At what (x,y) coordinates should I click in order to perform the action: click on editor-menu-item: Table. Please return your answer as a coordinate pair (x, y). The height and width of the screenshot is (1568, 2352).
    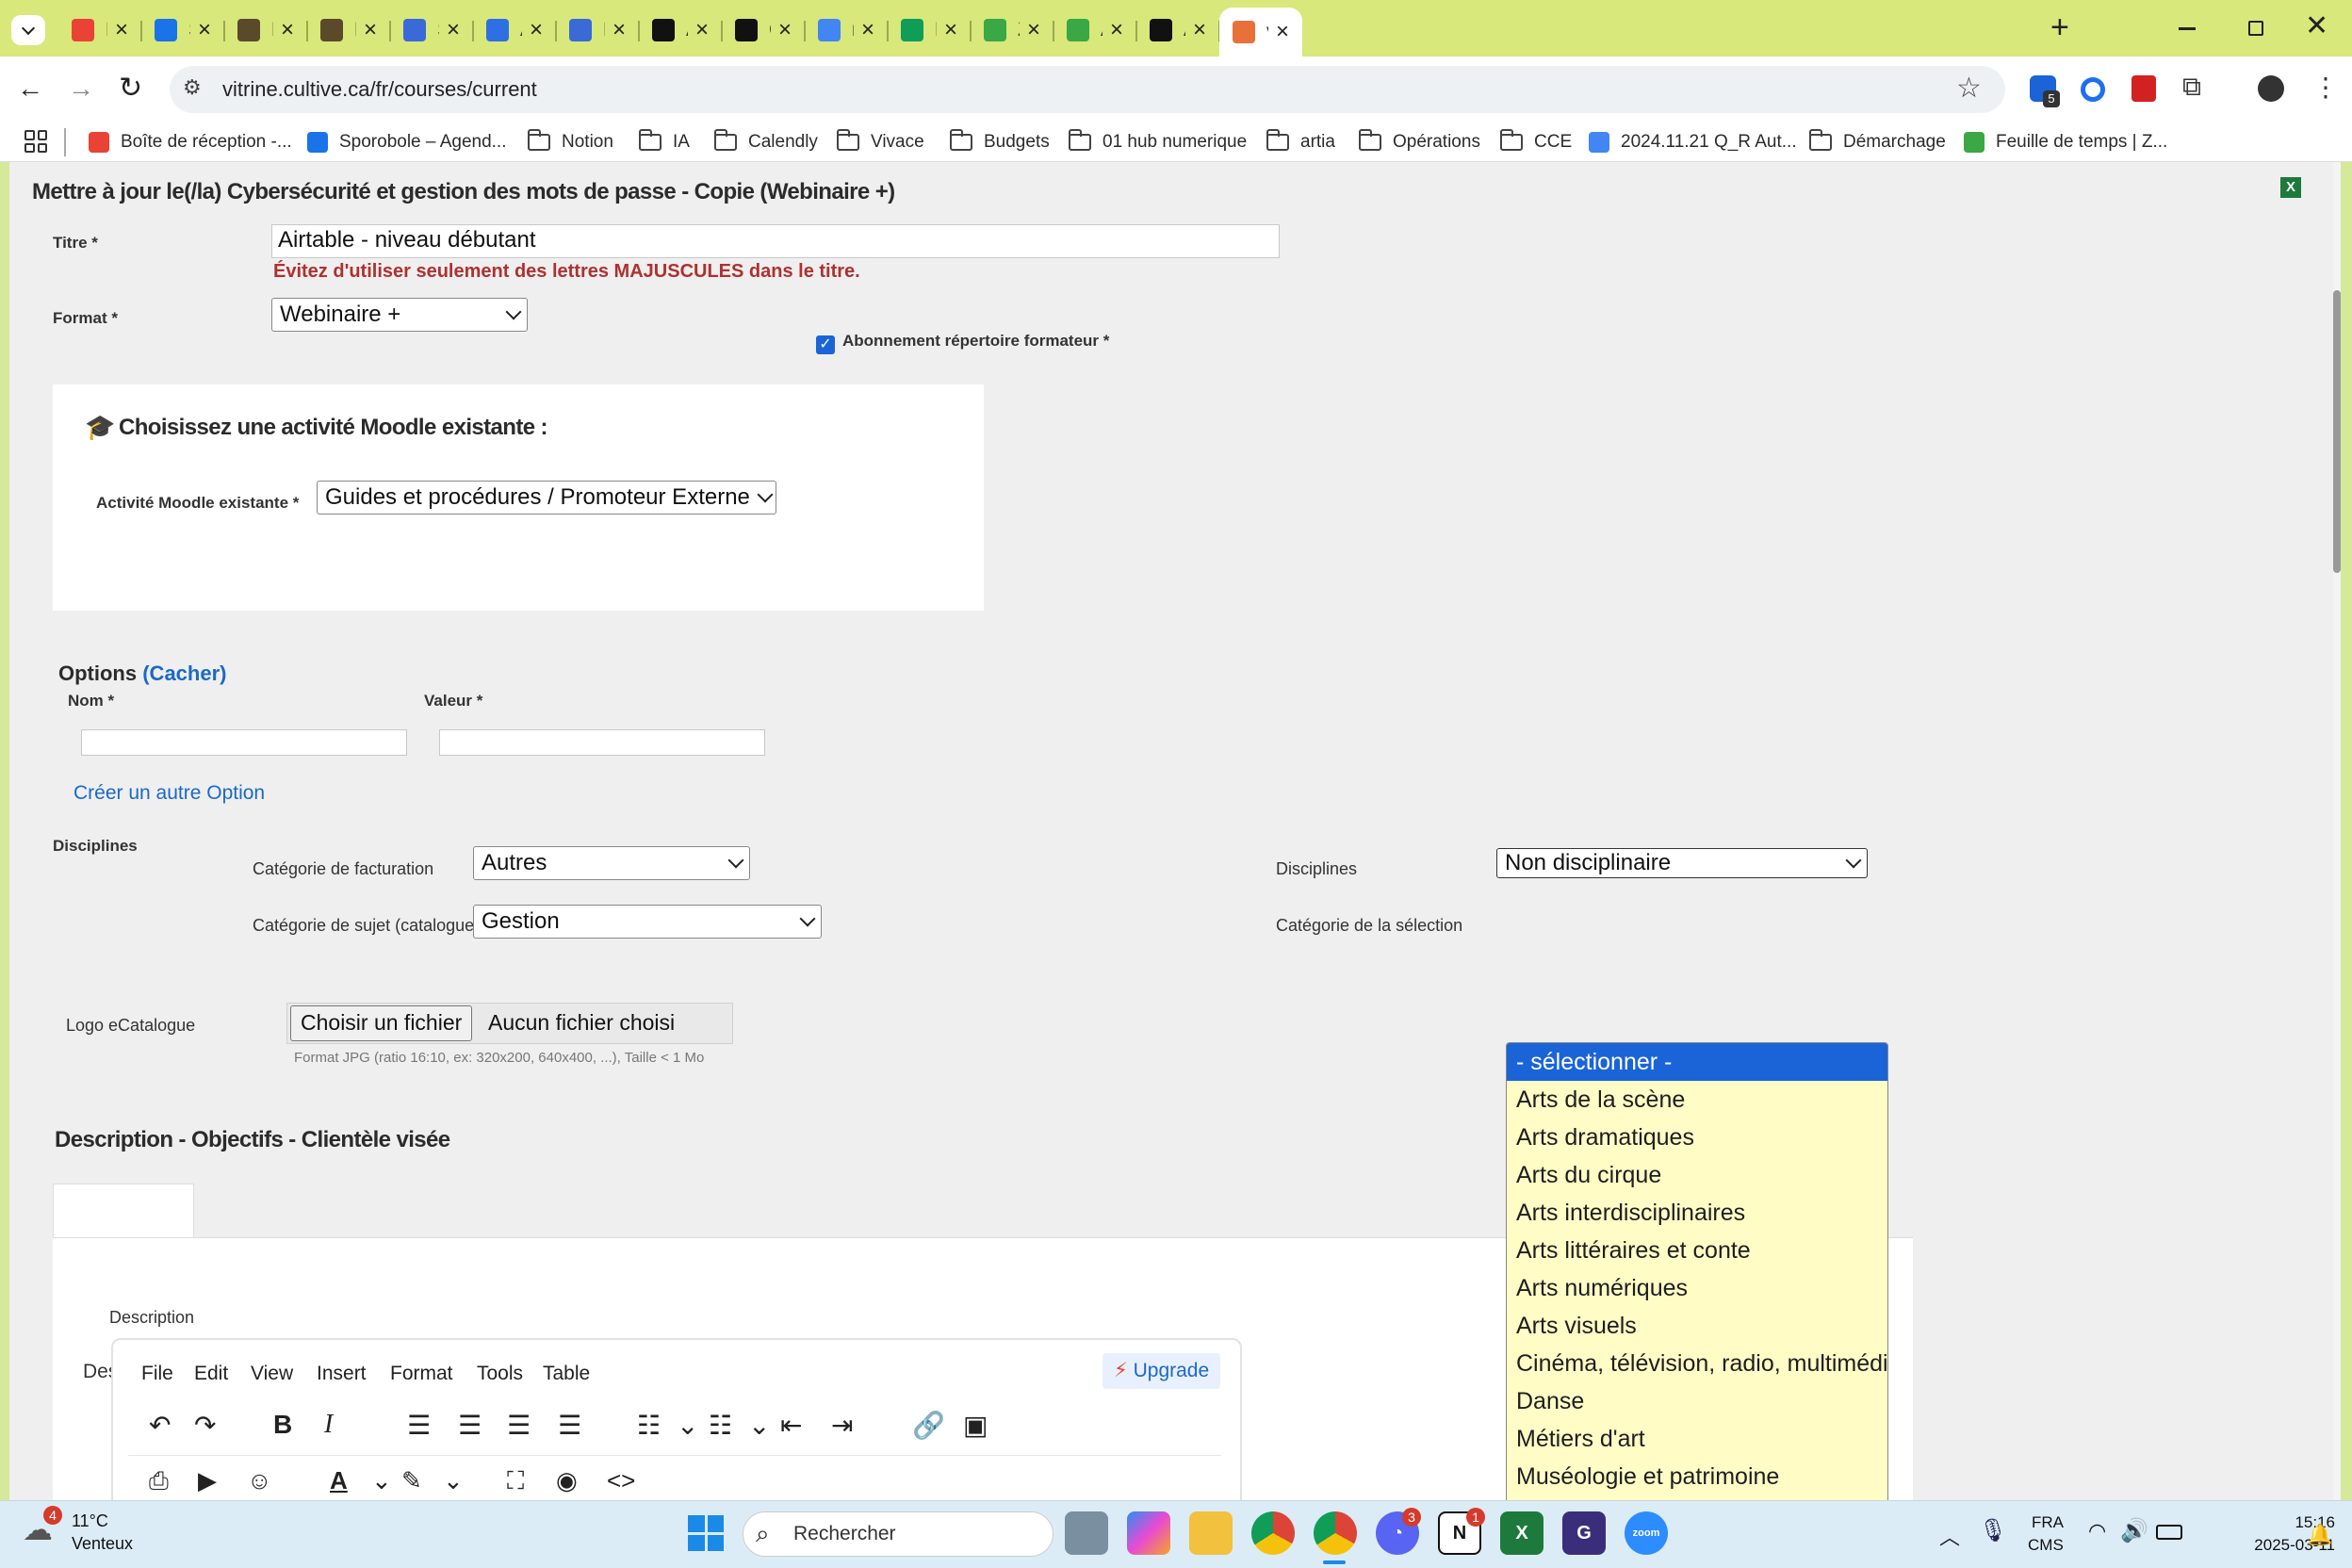
    Looking at the image, I should click on (567, 1374).